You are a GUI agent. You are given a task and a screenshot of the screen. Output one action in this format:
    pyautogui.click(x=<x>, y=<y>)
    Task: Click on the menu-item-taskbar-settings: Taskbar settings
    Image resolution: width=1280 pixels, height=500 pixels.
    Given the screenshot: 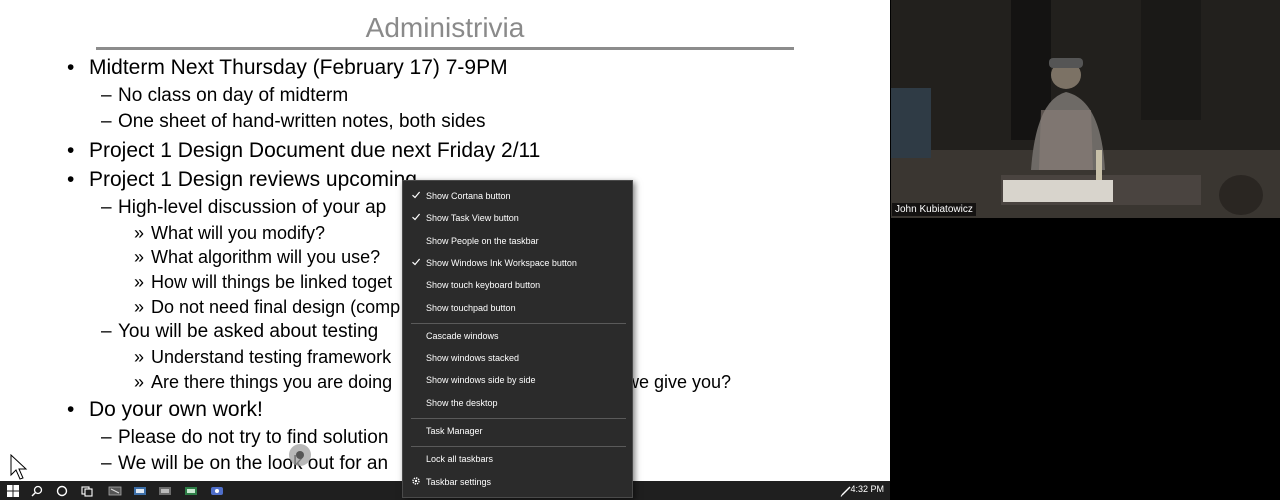 What is the action you would take?
    pyautogui.click(x=517, y=482)
    